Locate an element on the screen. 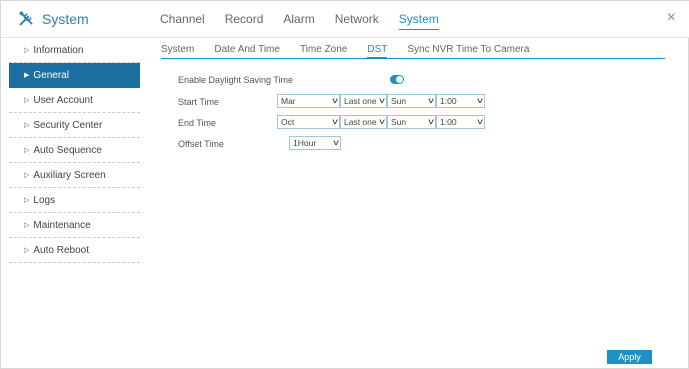 The height and width of the screenshot is (369, 689). start-time-label: Start Time is located at coordinates (199, 102).